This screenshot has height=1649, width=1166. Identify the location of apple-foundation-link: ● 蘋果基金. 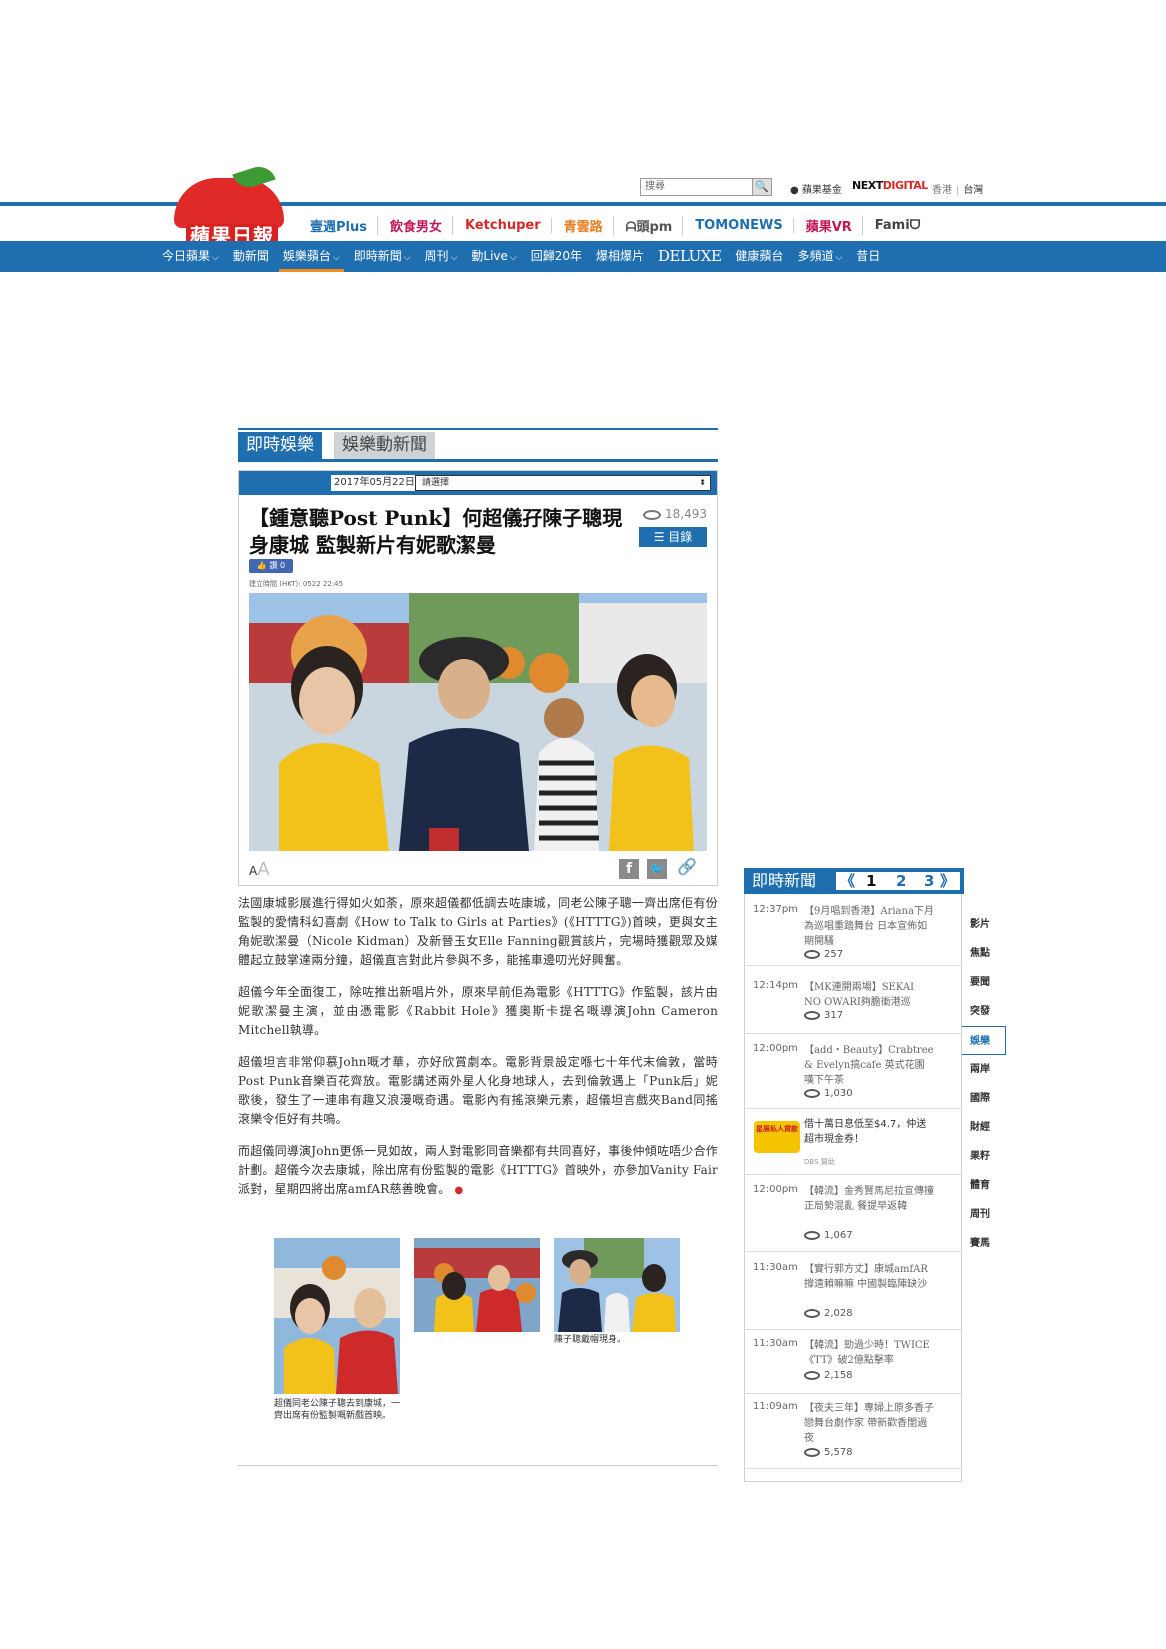
(816, 188).